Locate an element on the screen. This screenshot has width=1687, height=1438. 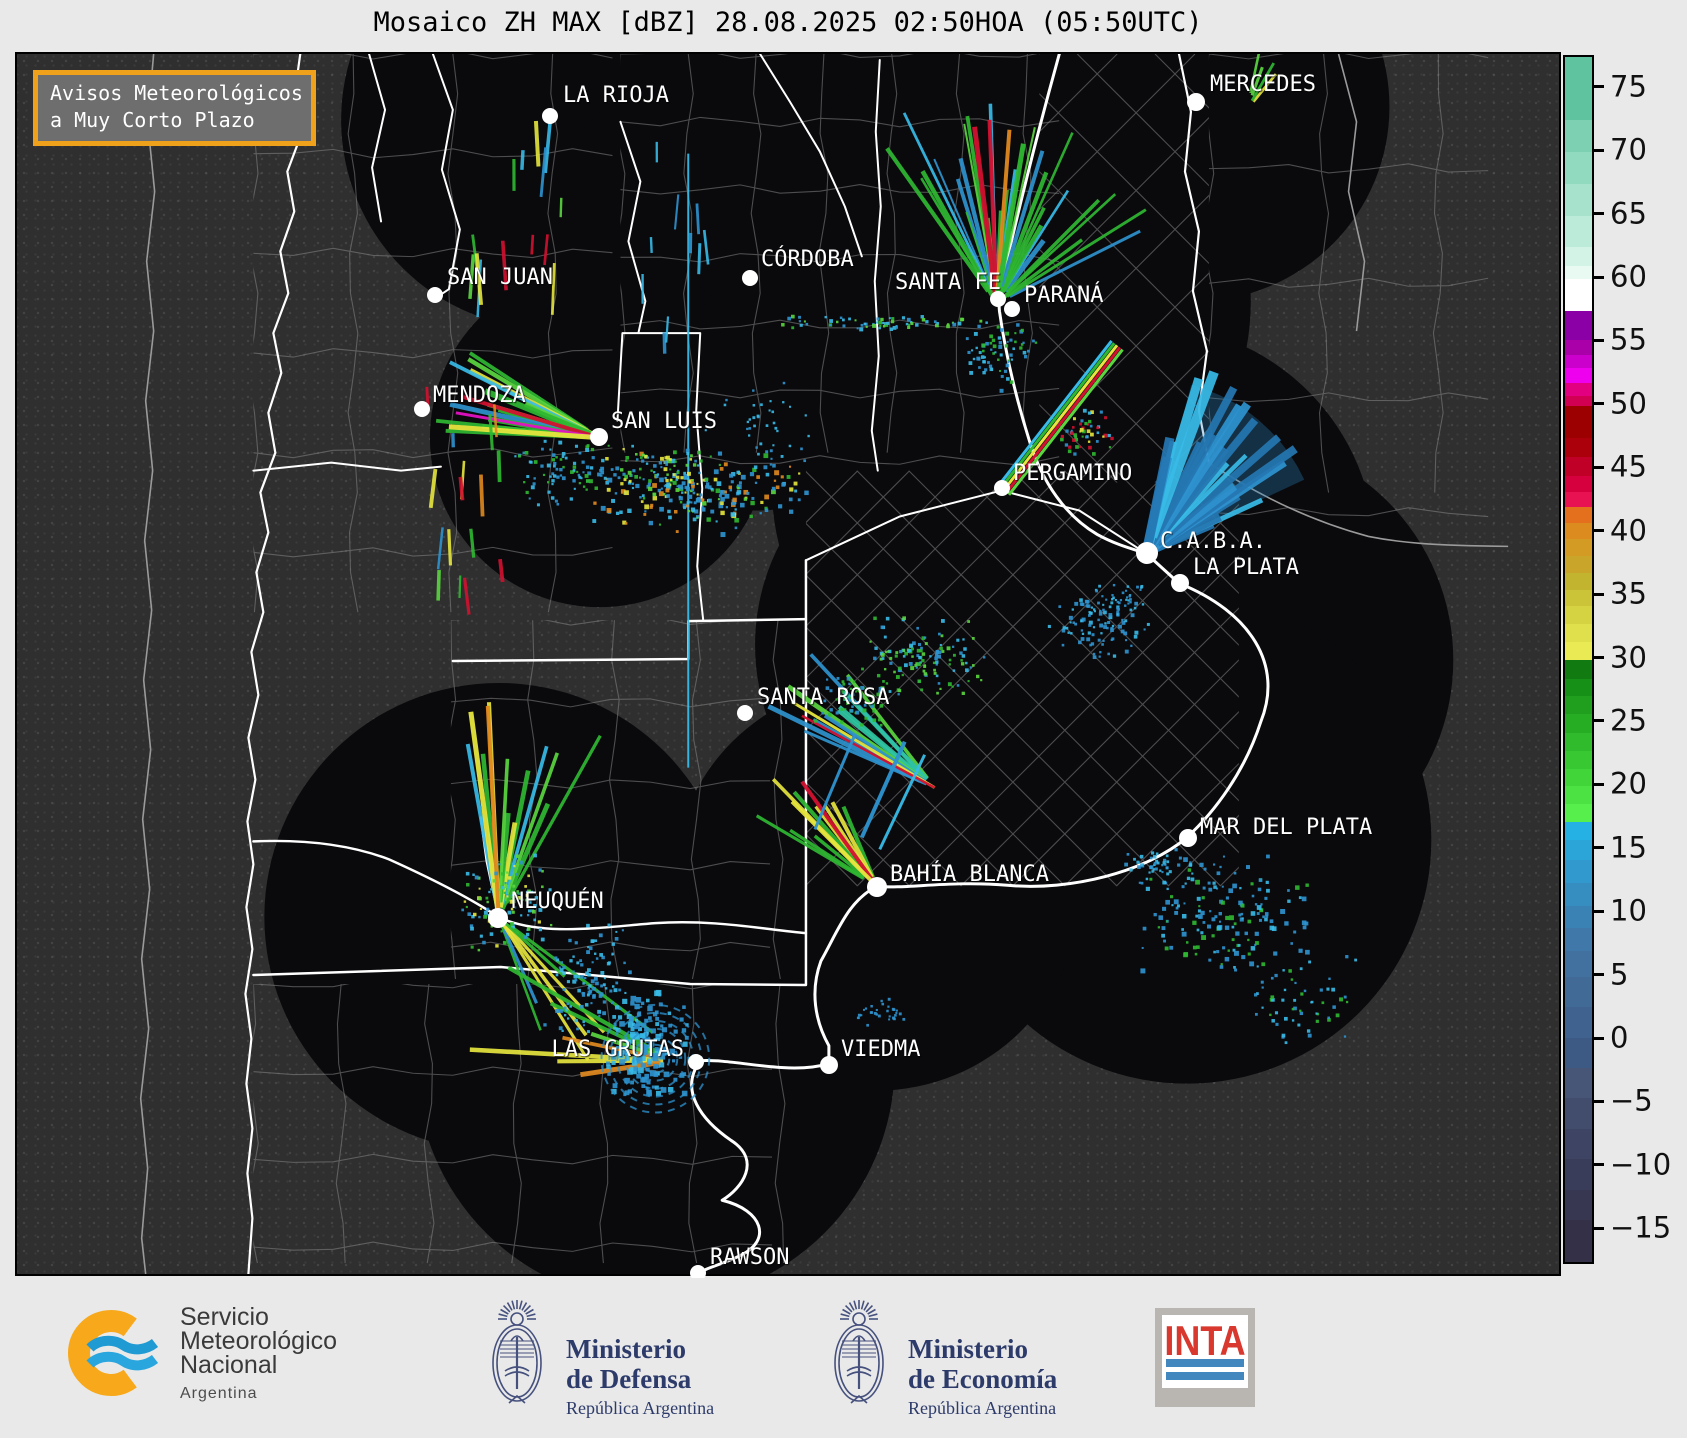
alert-overlay-box: Avisos Meteorológicos a Muy Corto Plazo is located at coordinates (174, 108).